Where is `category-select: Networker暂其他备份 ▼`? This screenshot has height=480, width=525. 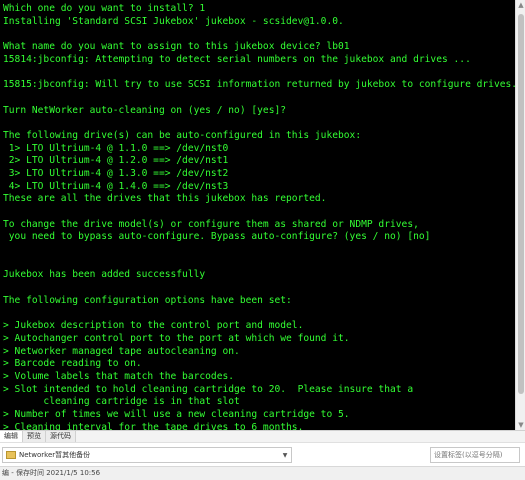
category-select: Networker暂其他备份 ▼ is located at coordinates (147, 455).